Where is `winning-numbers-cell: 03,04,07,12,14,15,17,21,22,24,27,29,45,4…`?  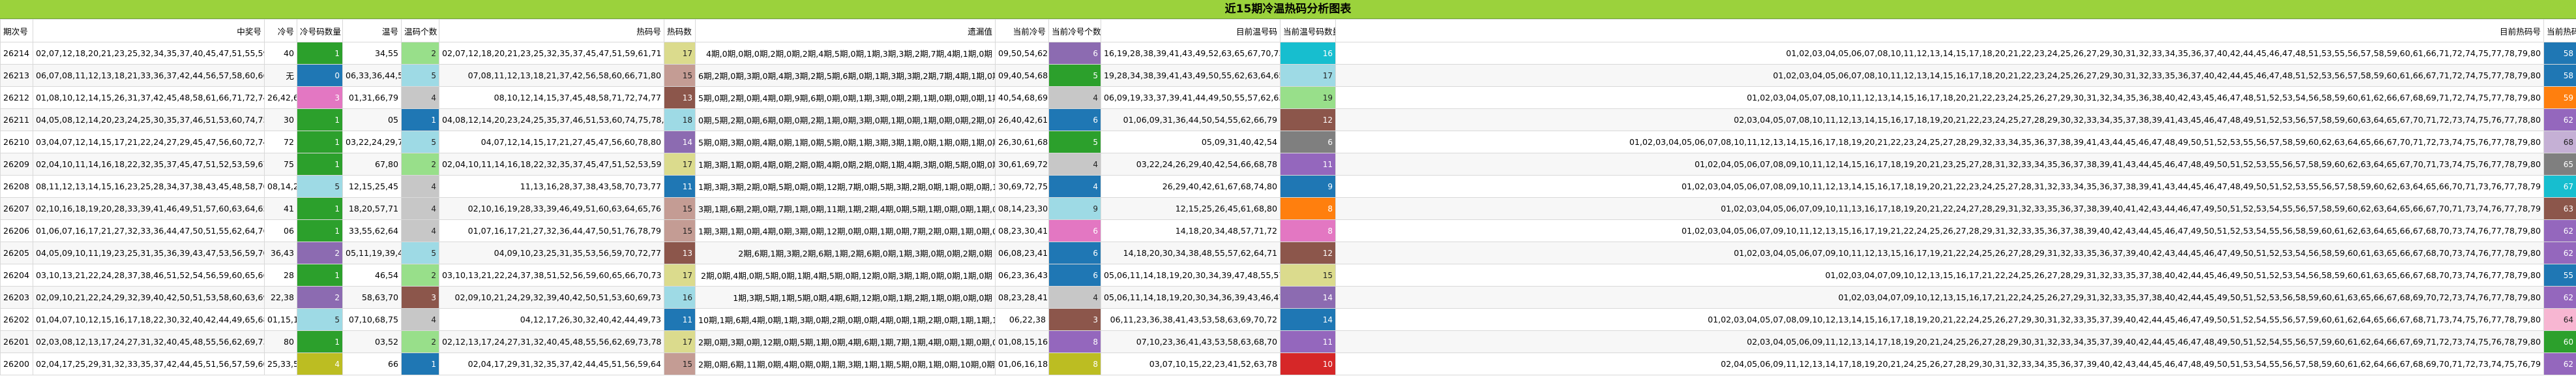
winning-numbers-cell: 03,04,07,12,14,15,17,21,22,24,27,29,45,4… is located at coordinates (149, 142).